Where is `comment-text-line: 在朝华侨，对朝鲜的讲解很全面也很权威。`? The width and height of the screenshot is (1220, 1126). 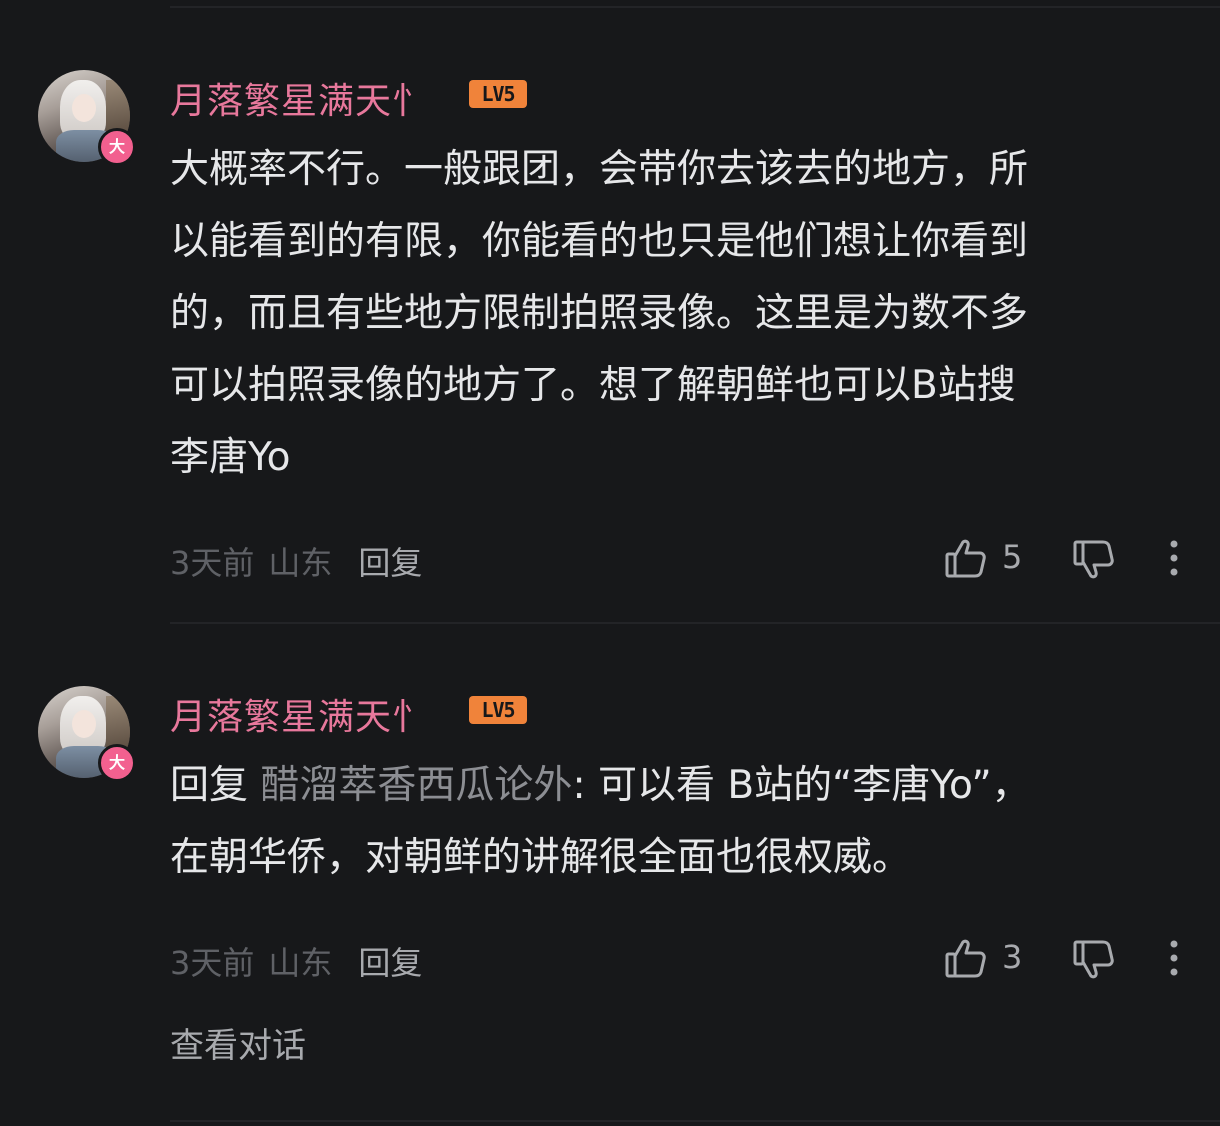
comment-text-line: 在朝华侨，对朝鲜的讲解很全面也很权威。 is located at coordinates (541, 857).